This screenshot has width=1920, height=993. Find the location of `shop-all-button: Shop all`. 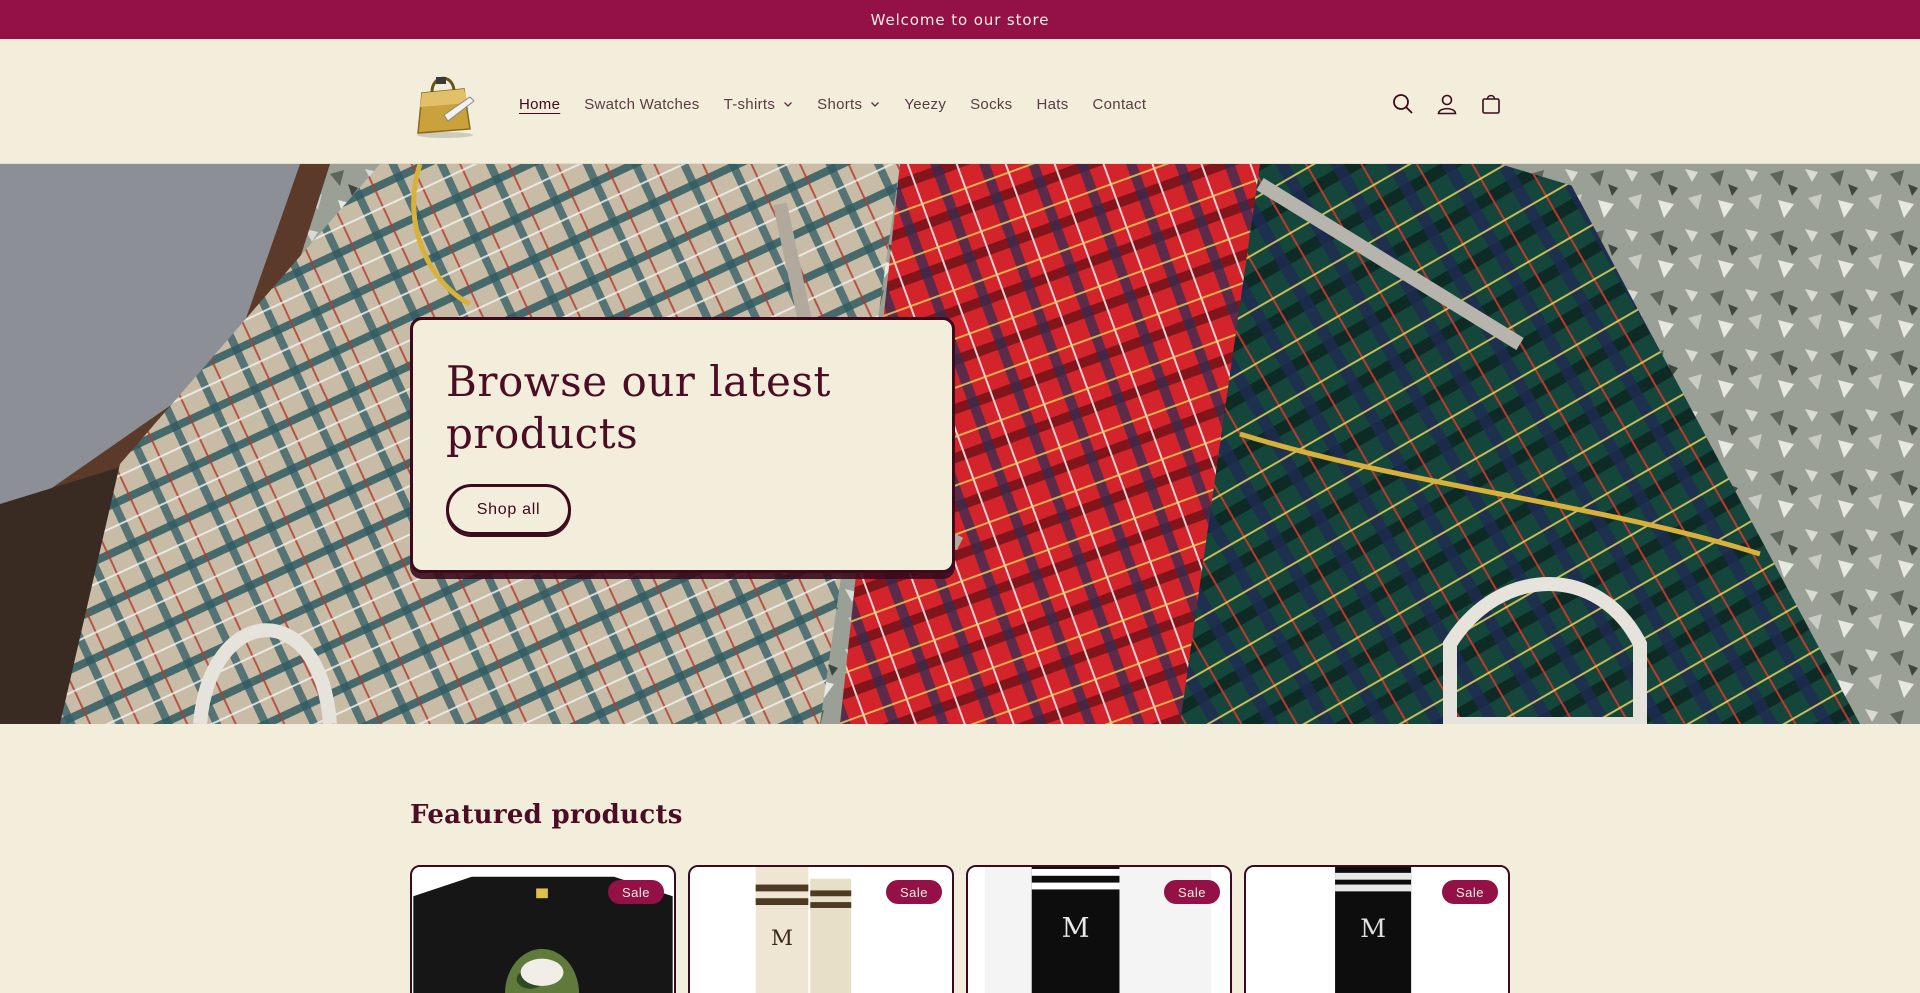

shop-all-button: Shop all is located at coordinates (508, 509).